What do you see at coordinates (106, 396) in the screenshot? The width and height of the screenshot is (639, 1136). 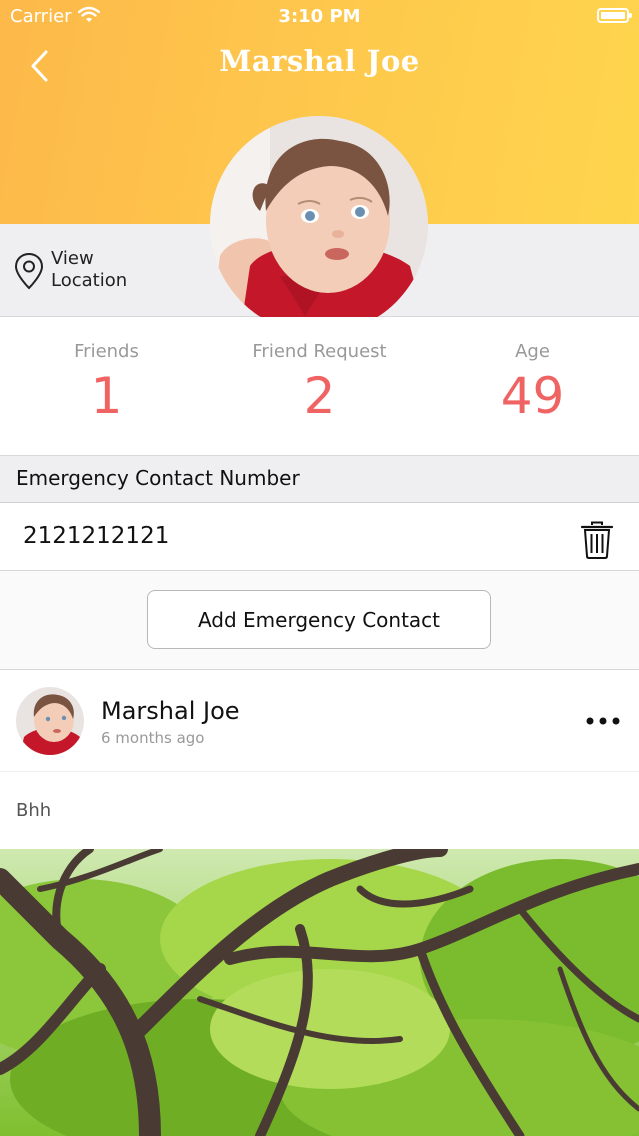 I see `stat-value: 1` at bounding box center [106, 396].